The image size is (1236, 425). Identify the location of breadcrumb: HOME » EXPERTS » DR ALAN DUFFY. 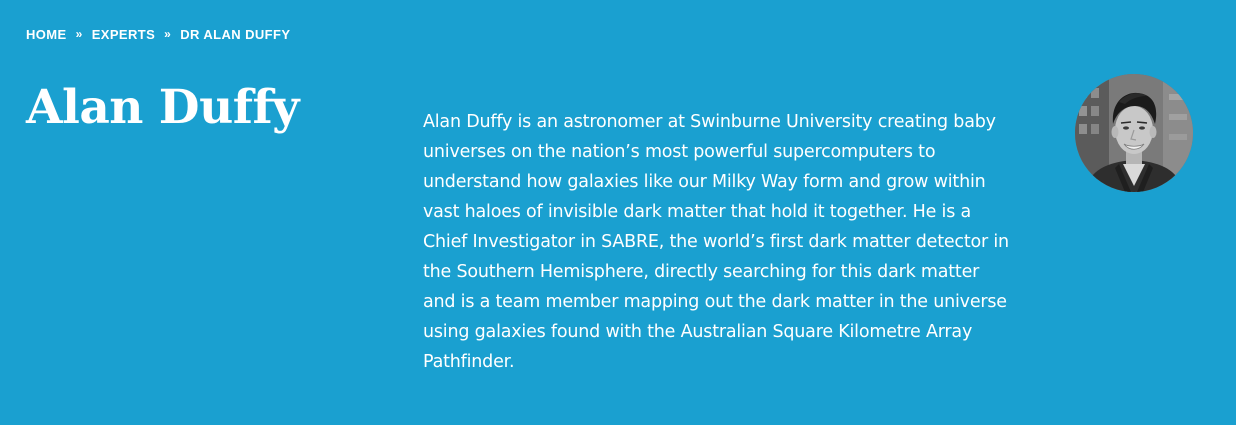
(158, 34).